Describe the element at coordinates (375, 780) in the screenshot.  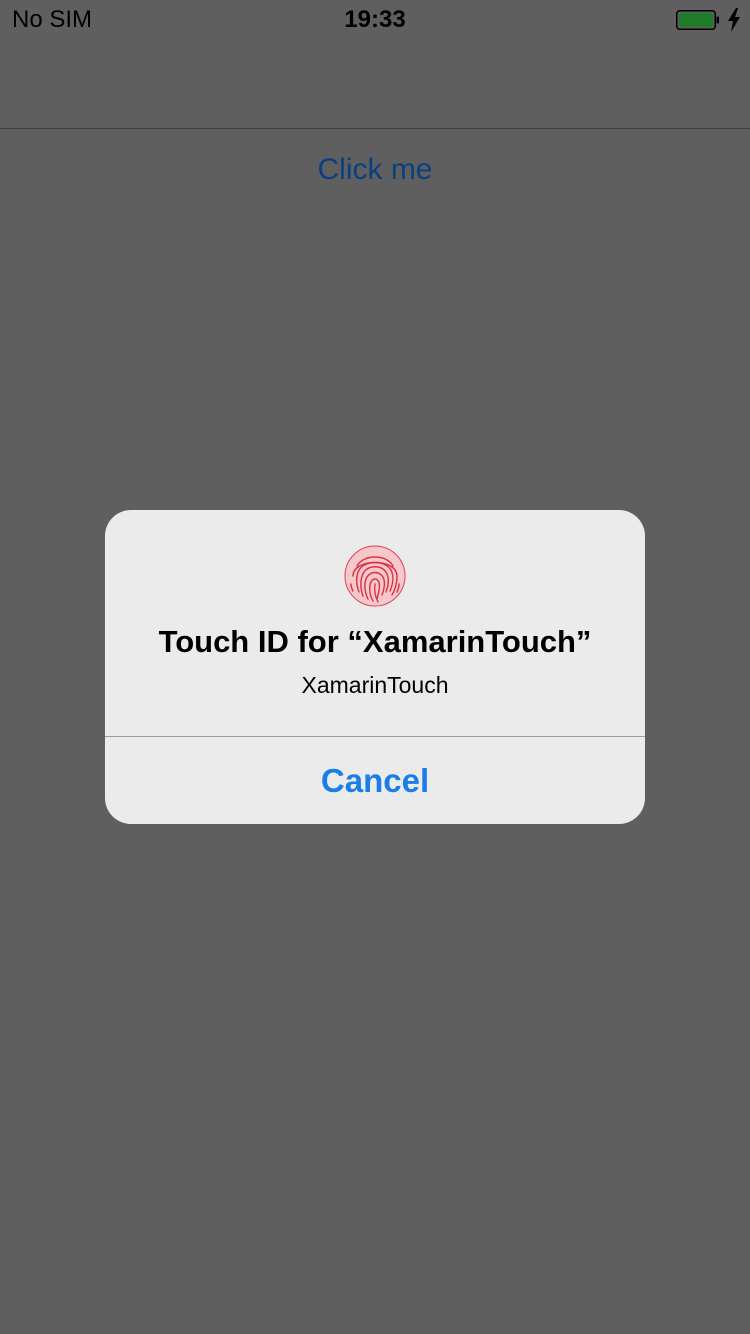
I see `cancel-button: Cancel` at that location.